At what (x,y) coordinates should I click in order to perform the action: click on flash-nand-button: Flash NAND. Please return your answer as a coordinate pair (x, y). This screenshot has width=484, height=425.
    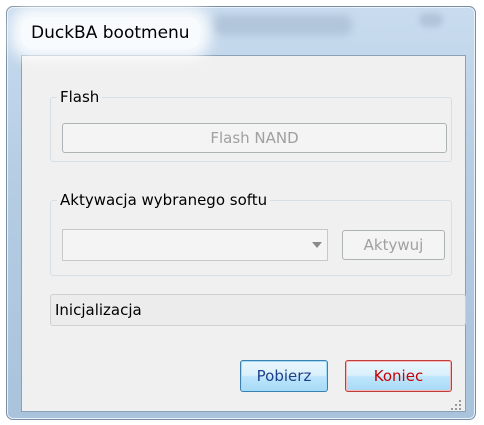
    Looking at the image, I should click on (254, 138).